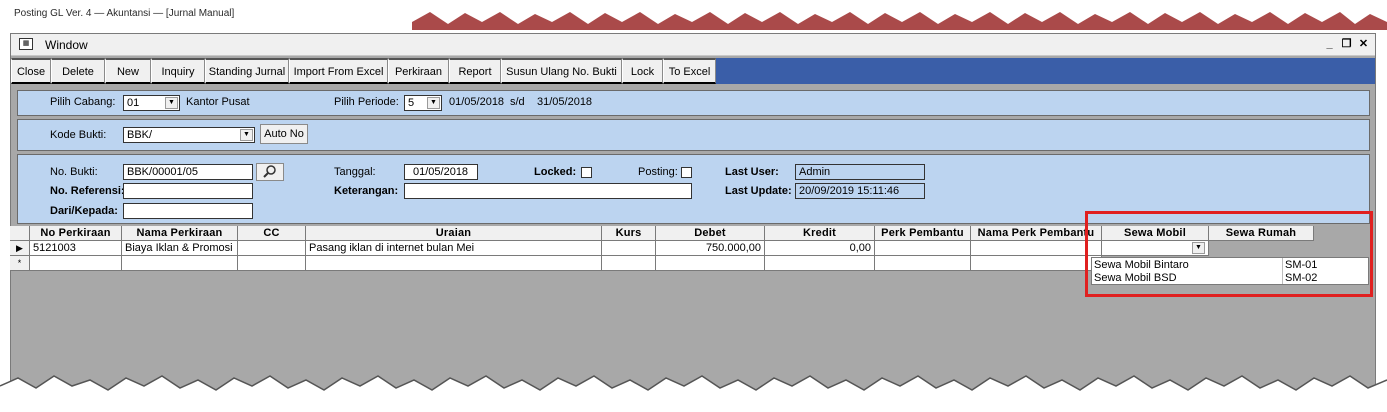 The image size is (1387, 412). Describe the element at coordinates (475, 71) in the screenshot. I see `report-button: Report` at that location.